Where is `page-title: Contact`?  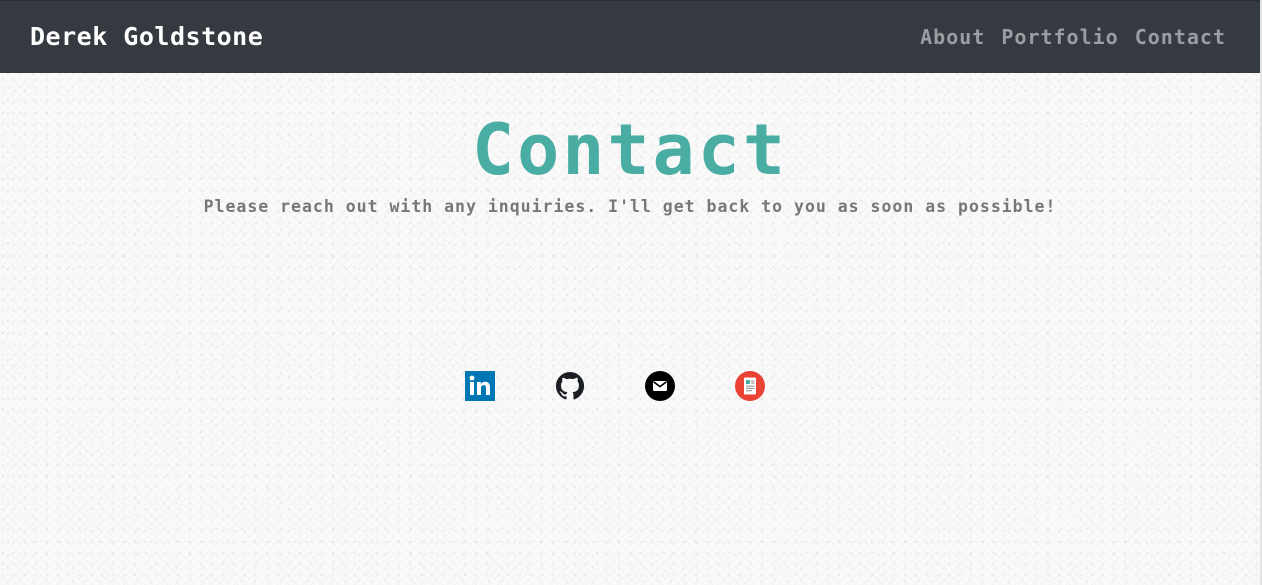 page-title: Contact is located at coordinates (629, 150).